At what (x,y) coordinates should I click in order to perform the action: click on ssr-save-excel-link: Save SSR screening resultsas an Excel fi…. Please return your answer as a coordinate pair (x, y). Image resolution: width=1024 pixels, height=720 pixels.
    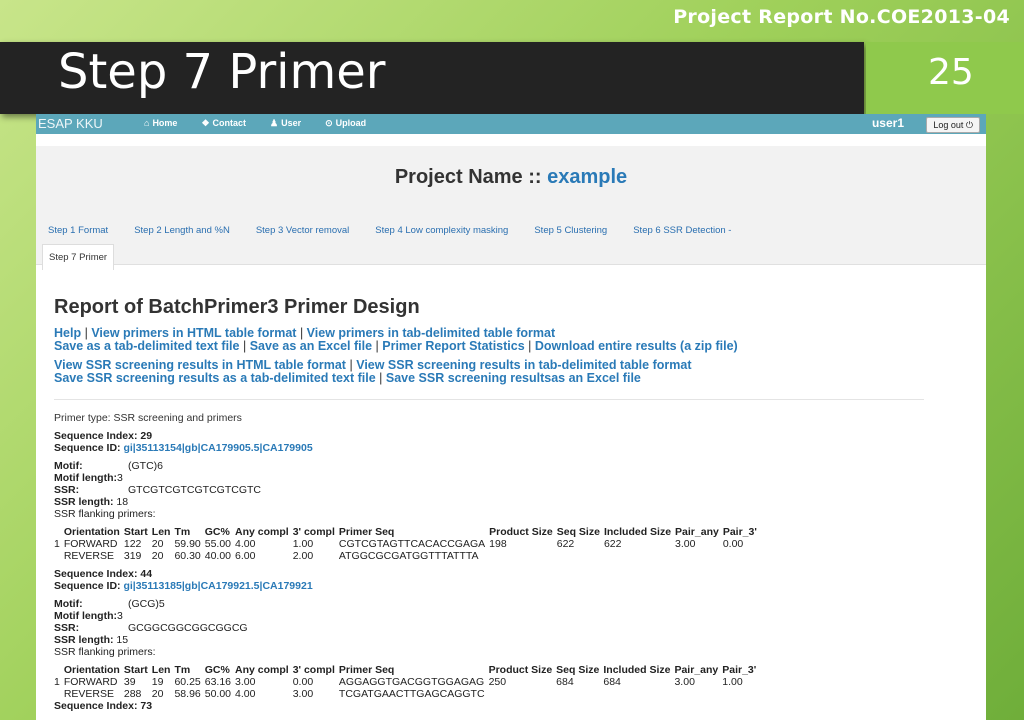
    Looking at the image, I should click on (513, 378).